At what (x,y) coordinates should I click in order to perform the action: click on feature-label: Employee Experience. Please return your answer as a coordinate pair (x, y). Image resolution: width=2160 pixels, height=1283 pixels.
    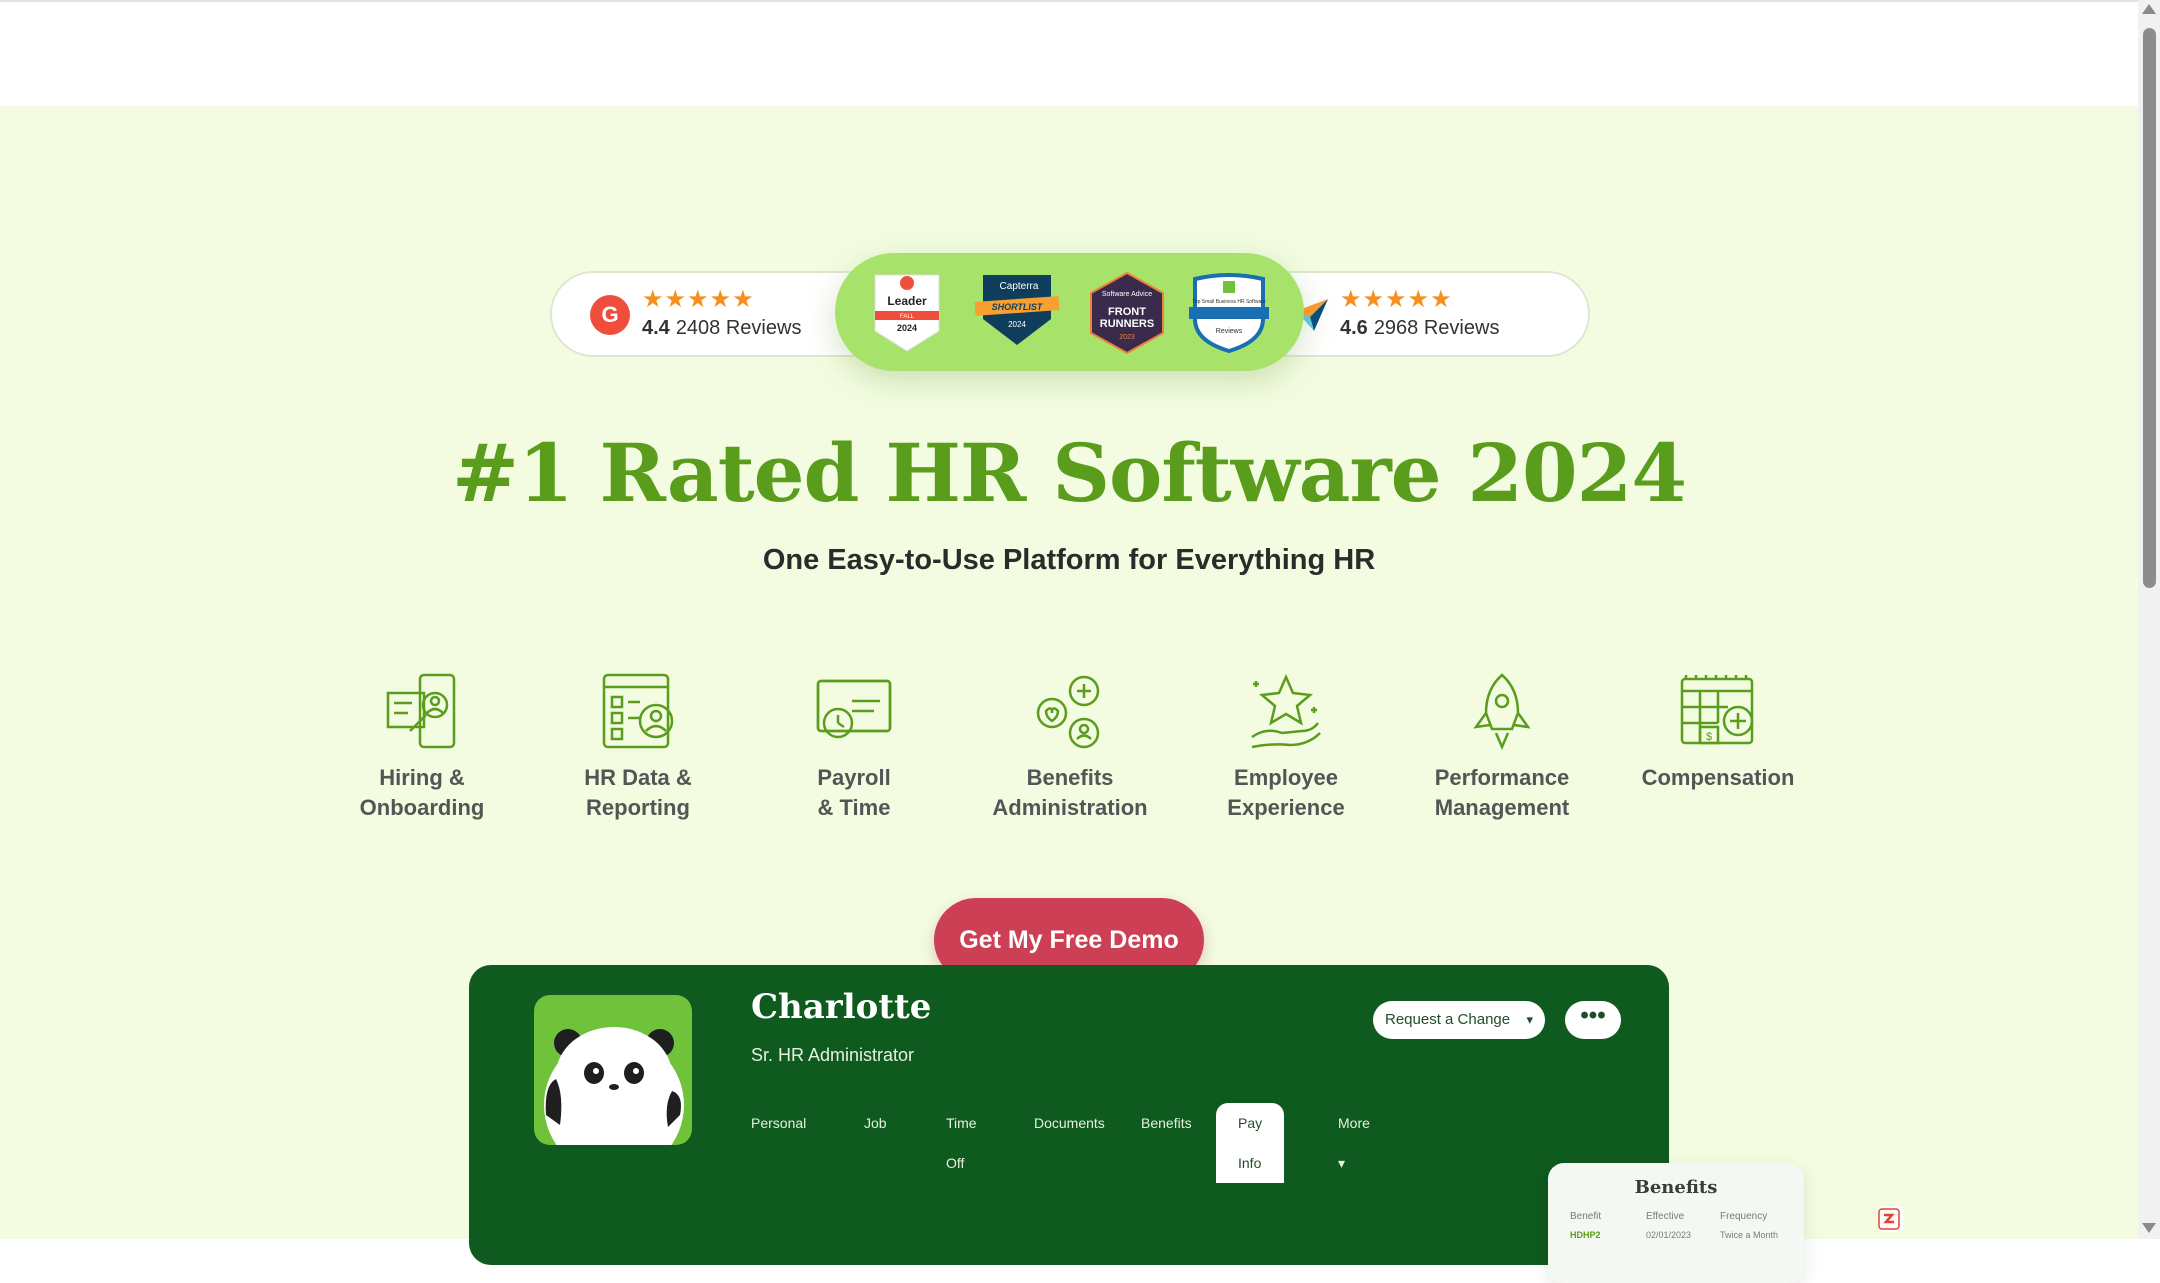
    Looking at the image, I should click on (1286, 792).